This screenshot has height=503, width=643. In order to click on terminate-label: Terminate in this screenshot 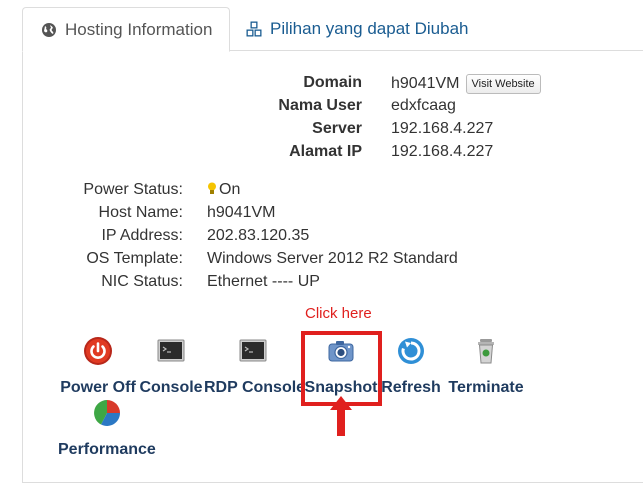, I will do `click(486, 387)`.